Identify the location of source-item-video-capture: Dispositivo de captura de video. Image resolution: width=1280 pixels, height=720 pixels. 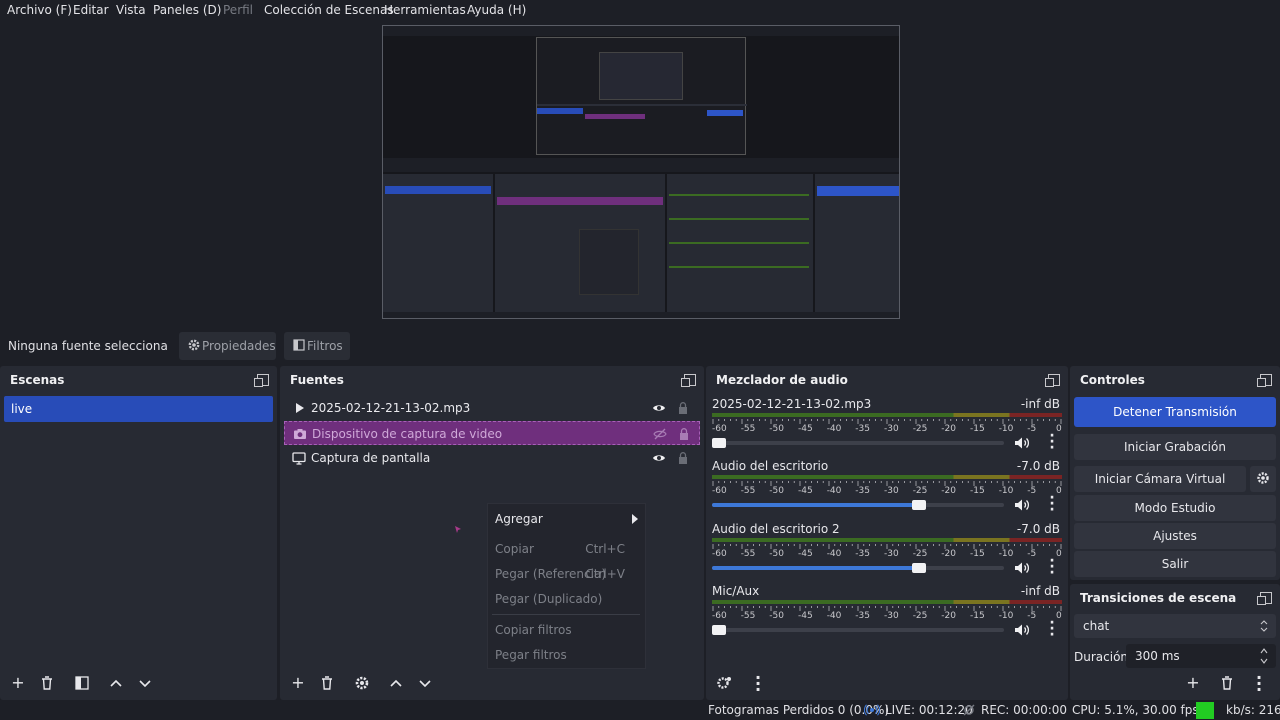
(492, 433).